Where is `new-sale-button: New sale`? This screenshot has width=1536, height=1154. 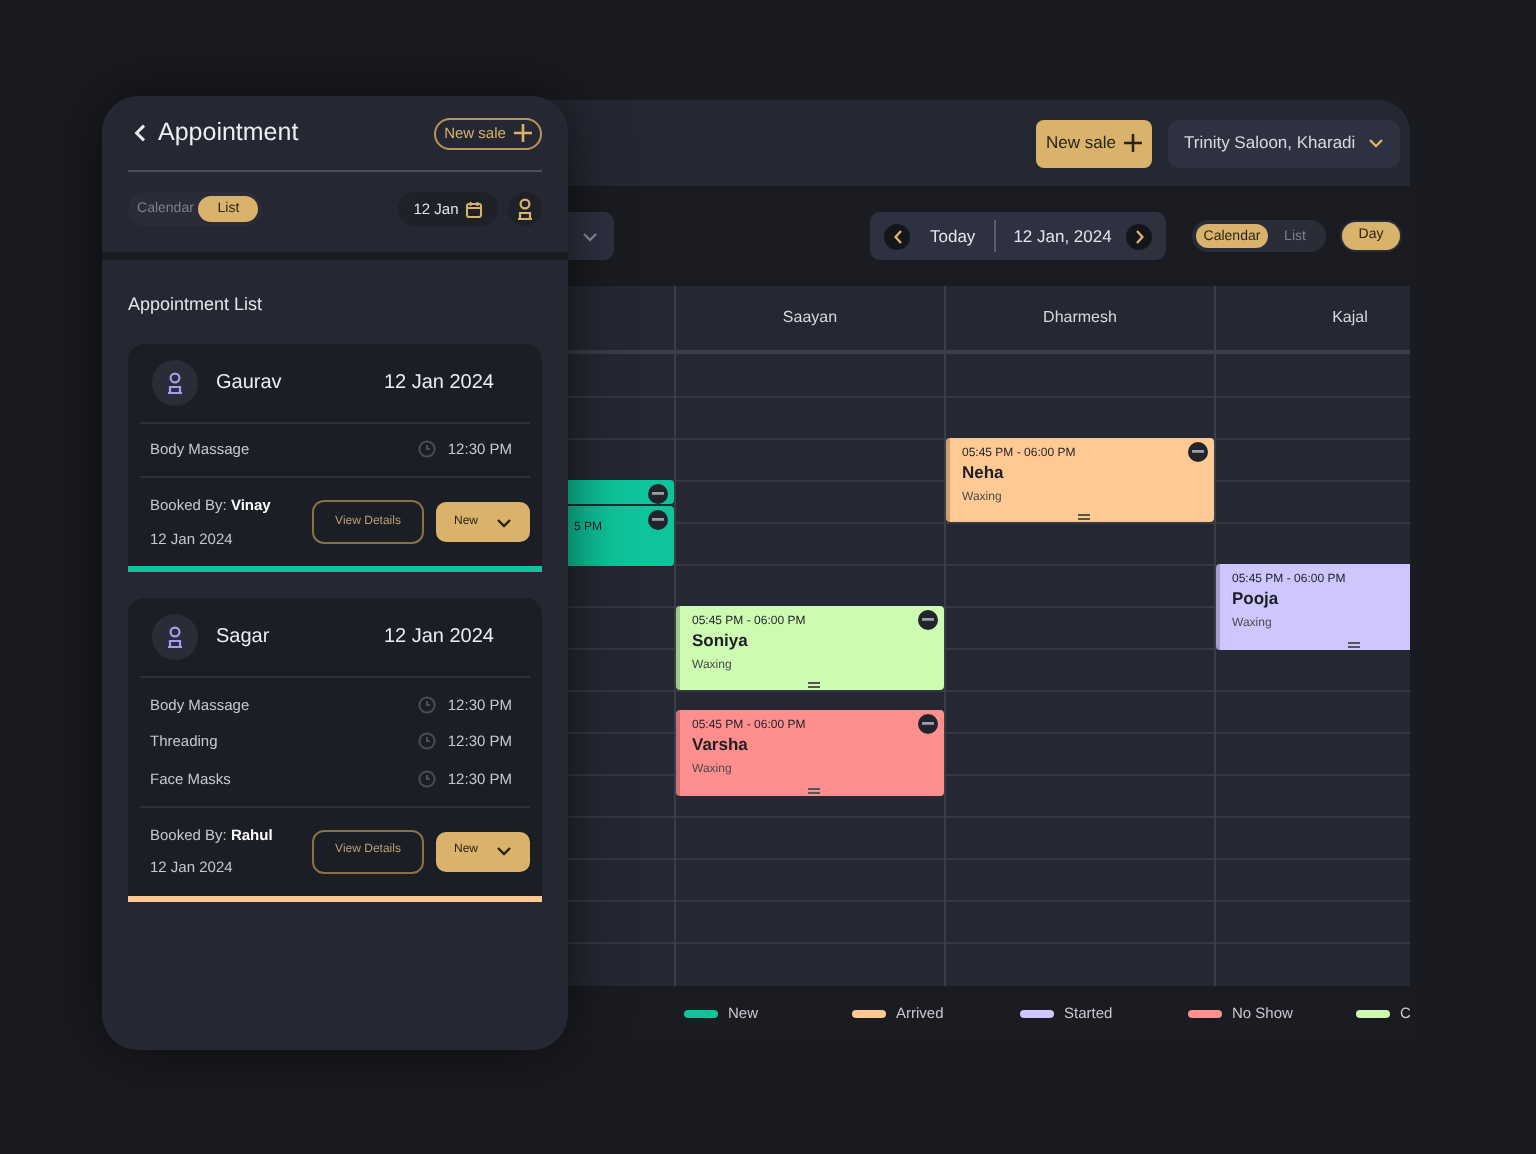 new-sale-button: New sale is located at coordinates (1094, 143).